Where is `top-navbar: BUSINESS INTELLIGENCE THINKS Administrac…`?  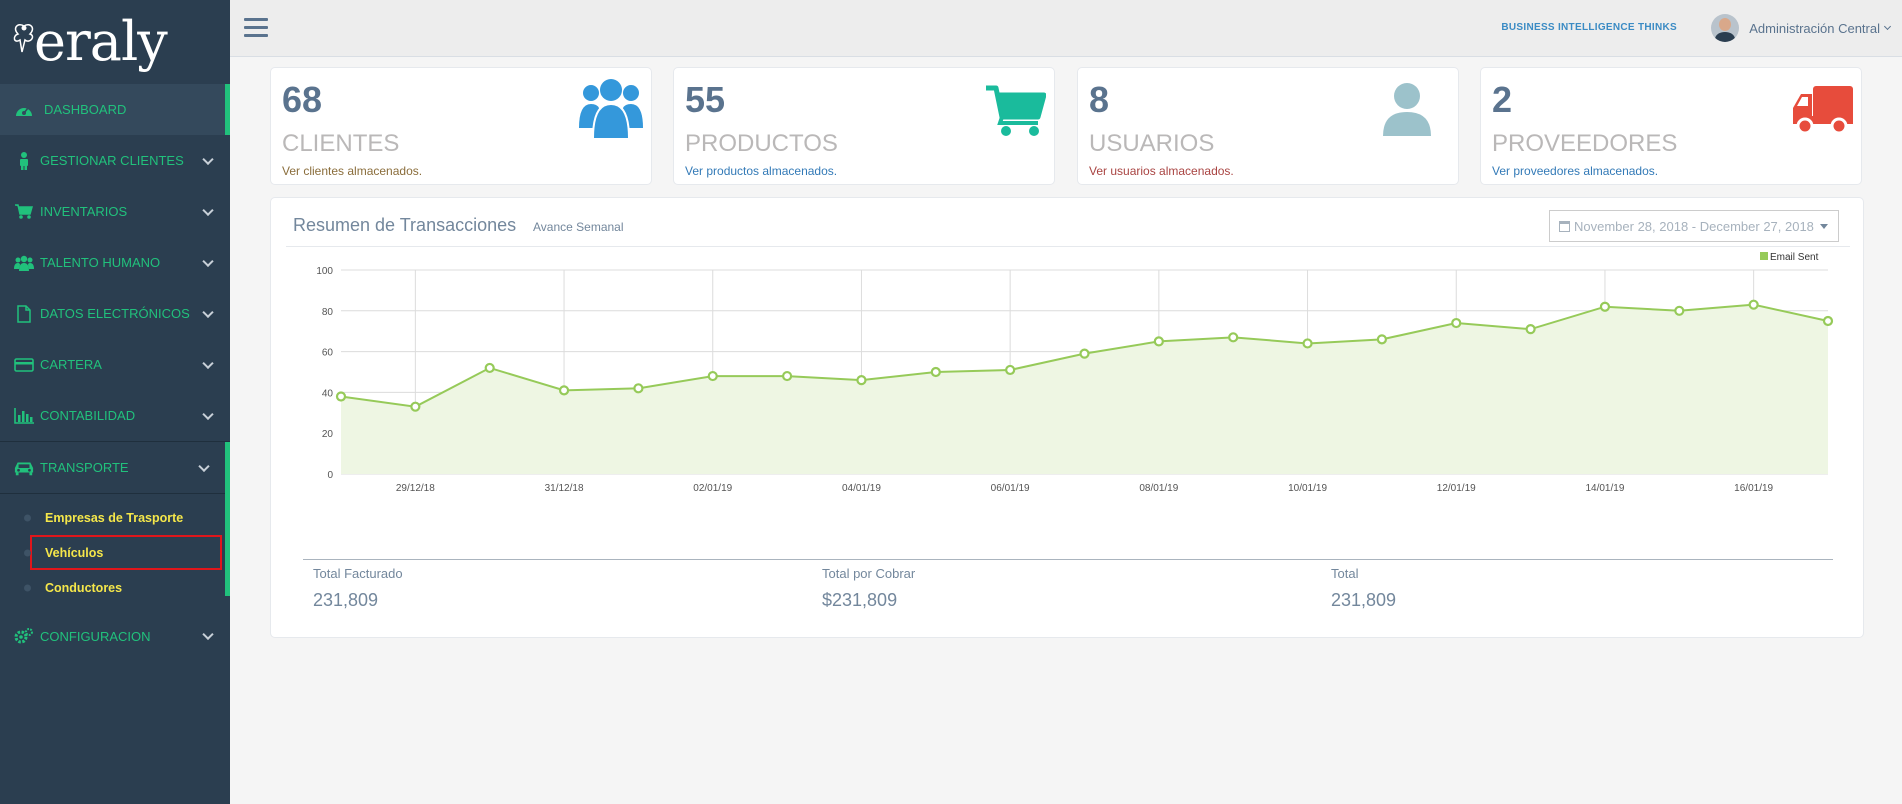 top-navbar: BUSINESS INTELLIGENCE THINKS Administrac… is located at coordinates (1066, 28).